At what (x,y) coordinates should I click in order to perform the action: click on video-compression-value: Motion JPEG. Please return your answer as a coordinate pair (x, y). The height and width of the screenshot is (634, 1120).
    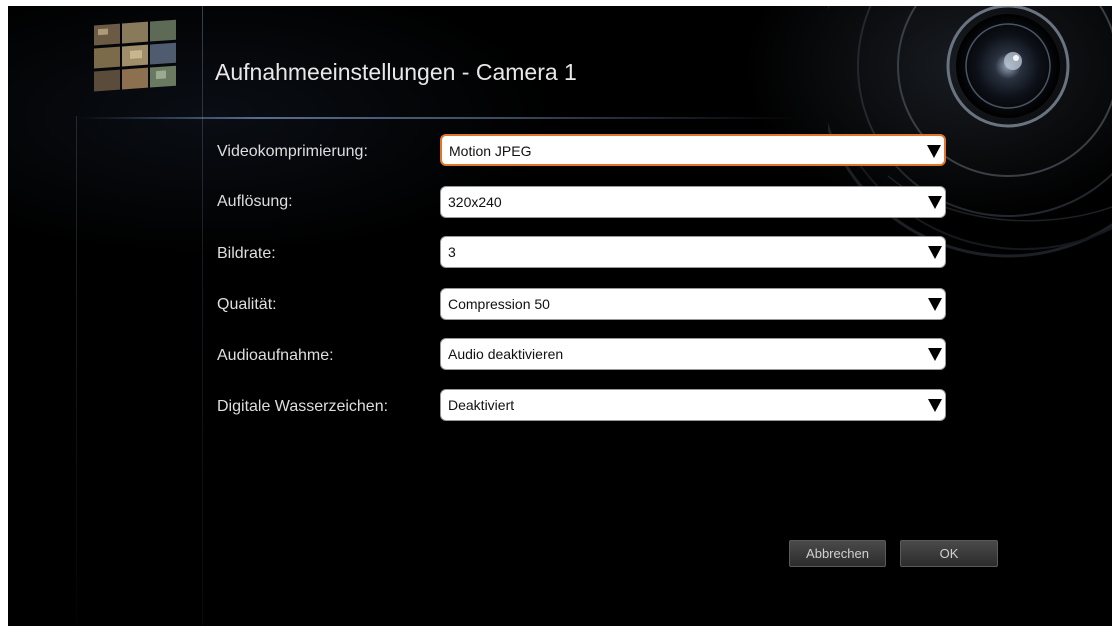
    Looking at the image, I should click on (490, 151).